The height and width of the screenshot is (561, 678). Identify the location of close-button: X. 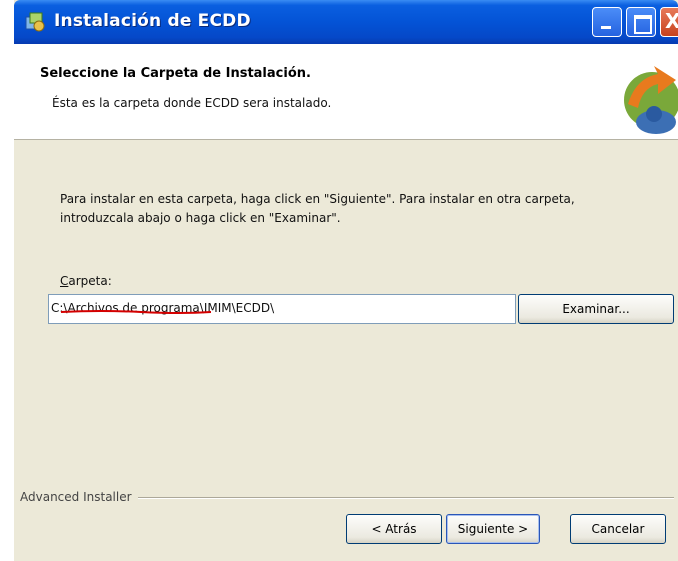
(669, 22).